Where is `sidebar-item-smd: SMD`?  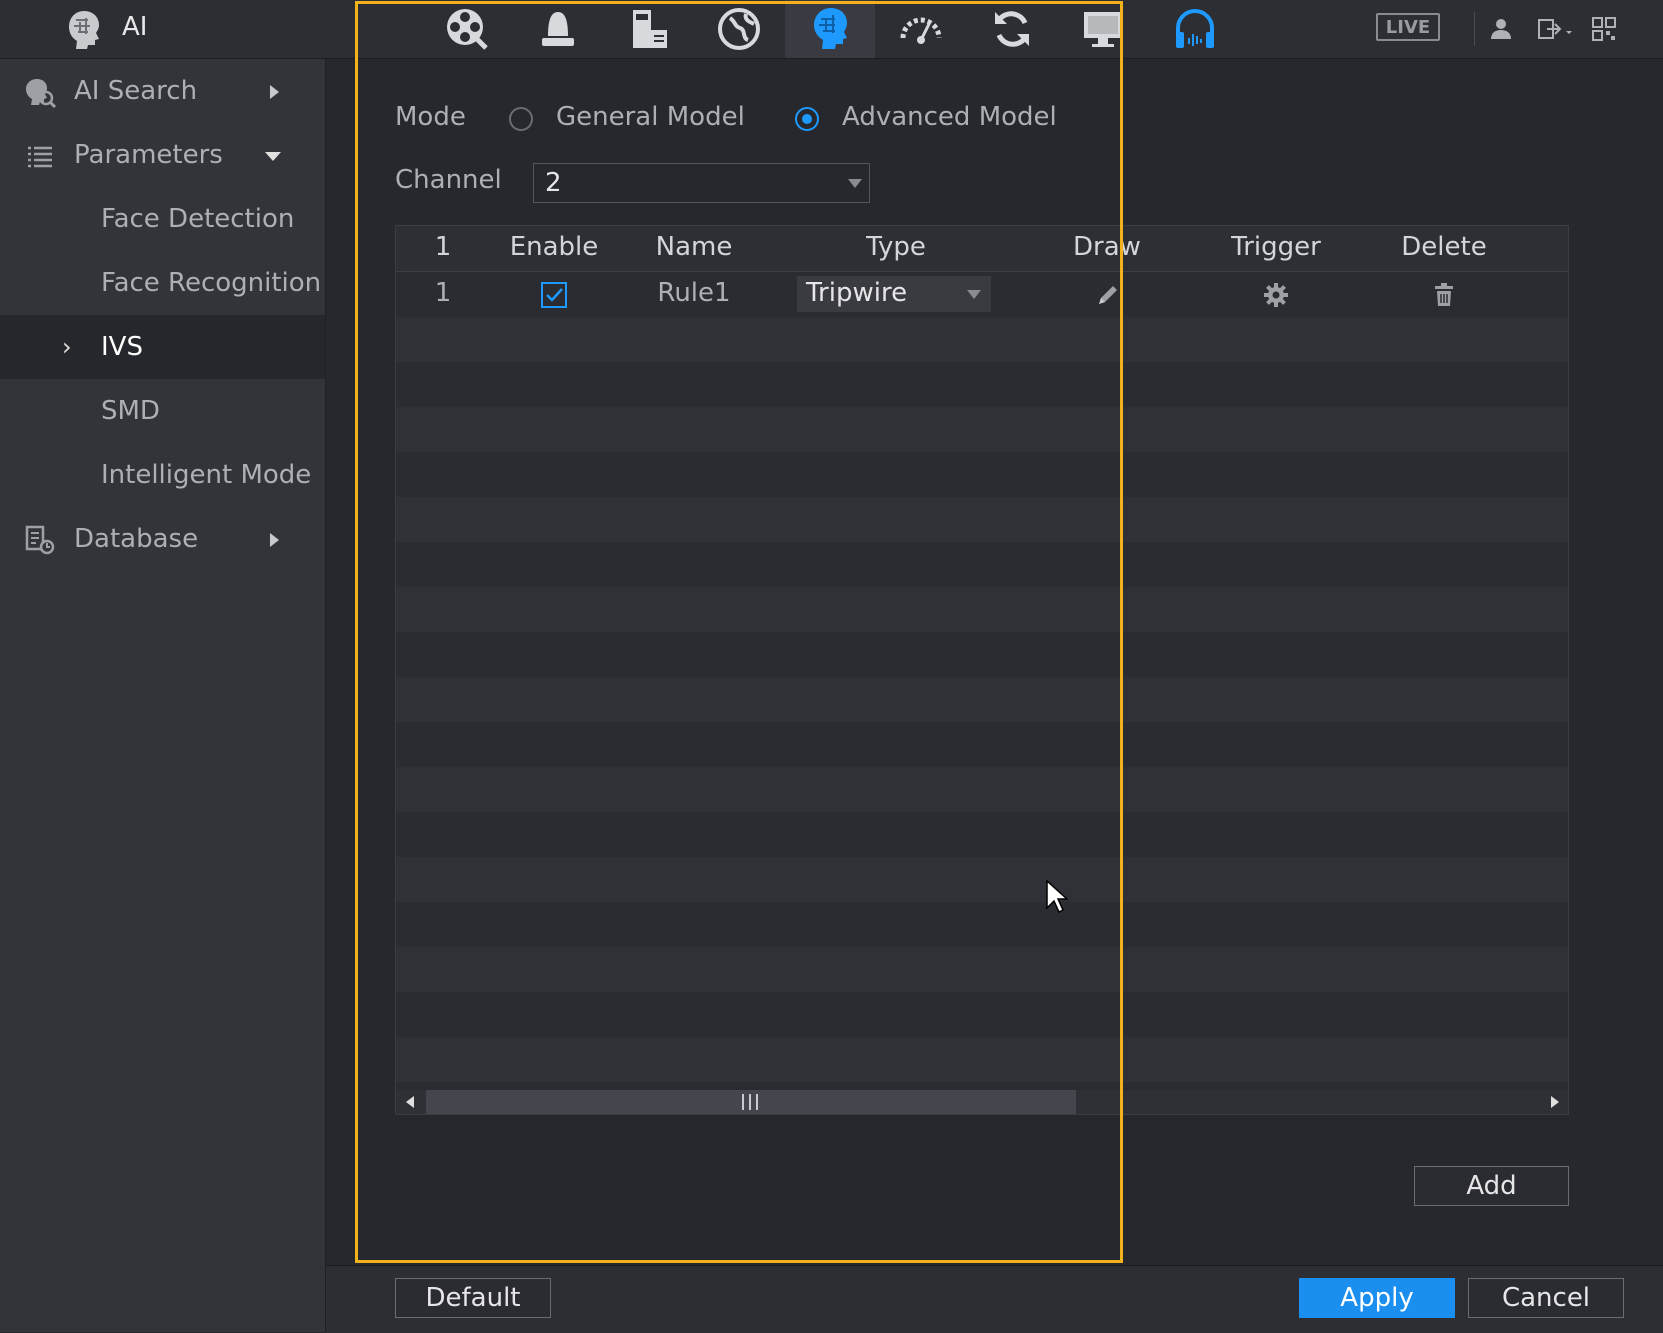 sidebar-item-smd: SMD is located at coordinates (162, 411).